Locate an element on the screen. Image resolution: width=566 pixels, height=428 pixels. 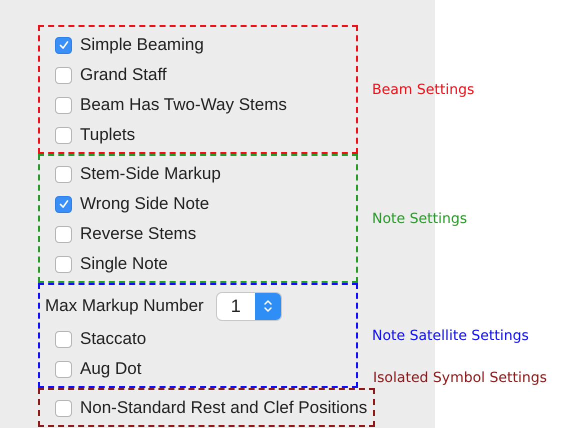
annotation-label: Beam Settings is located at coordinates (423, 90).